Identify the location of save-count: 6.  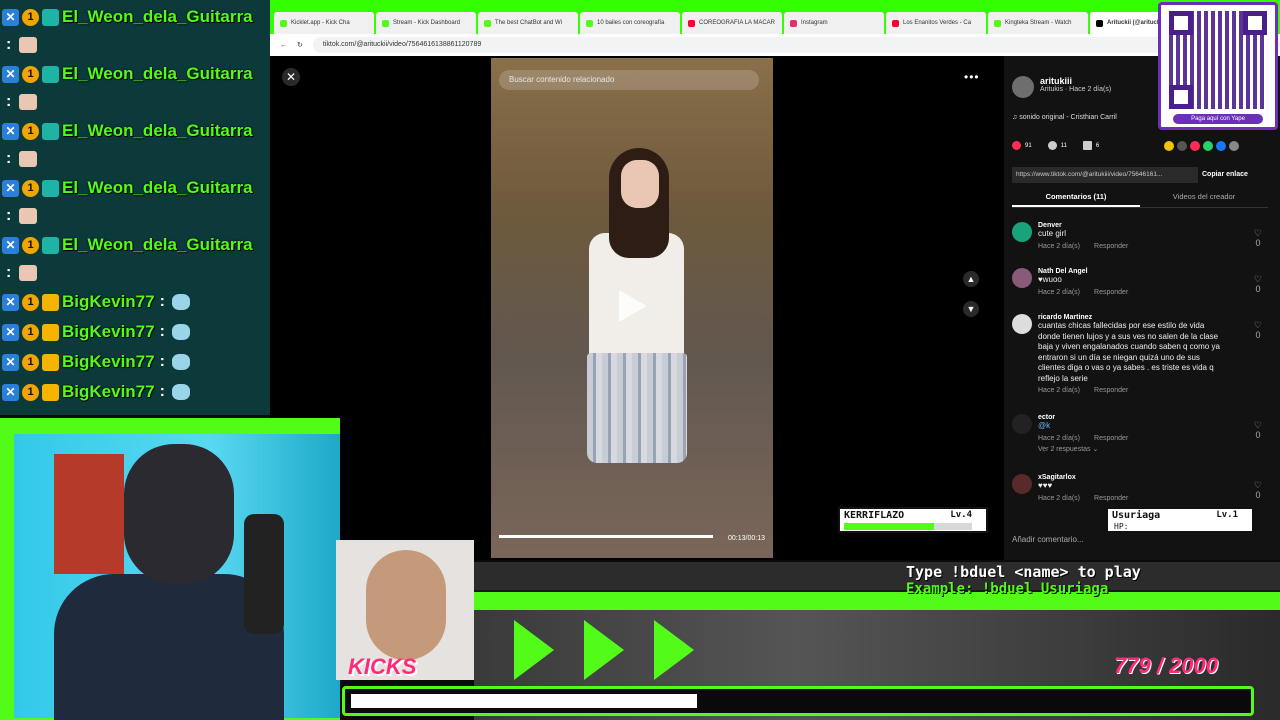
(1097, 146).